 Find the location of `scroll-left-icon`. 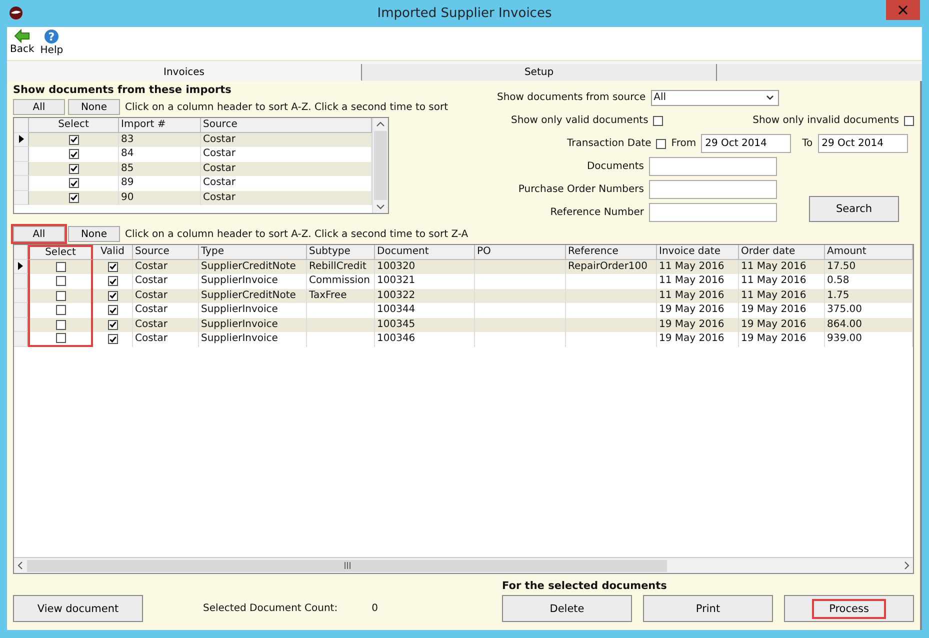

scroll-left-icon is located at coordinates (20, 565).